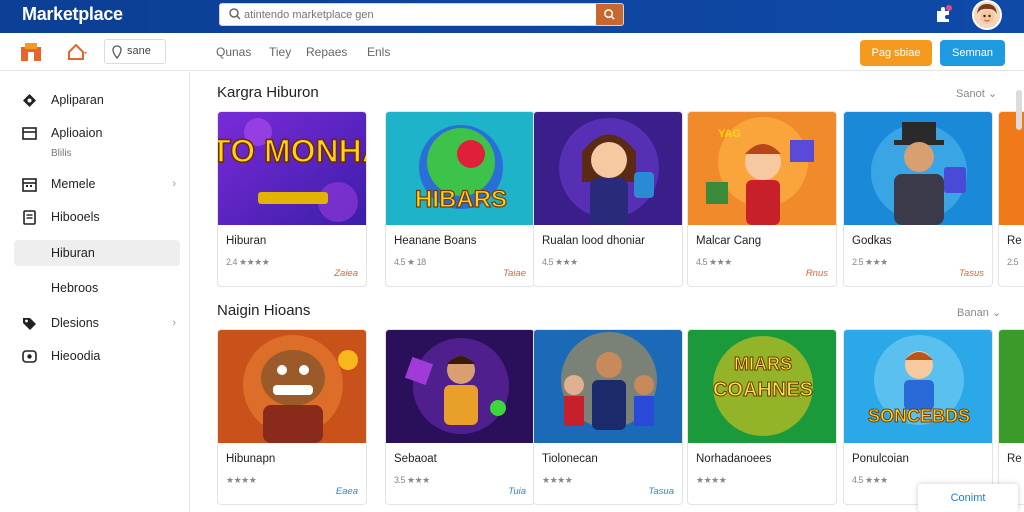  Describe the element at coordinates (880, 459) in the screenshot. I see `app-name: Ponulcoian` at that location.